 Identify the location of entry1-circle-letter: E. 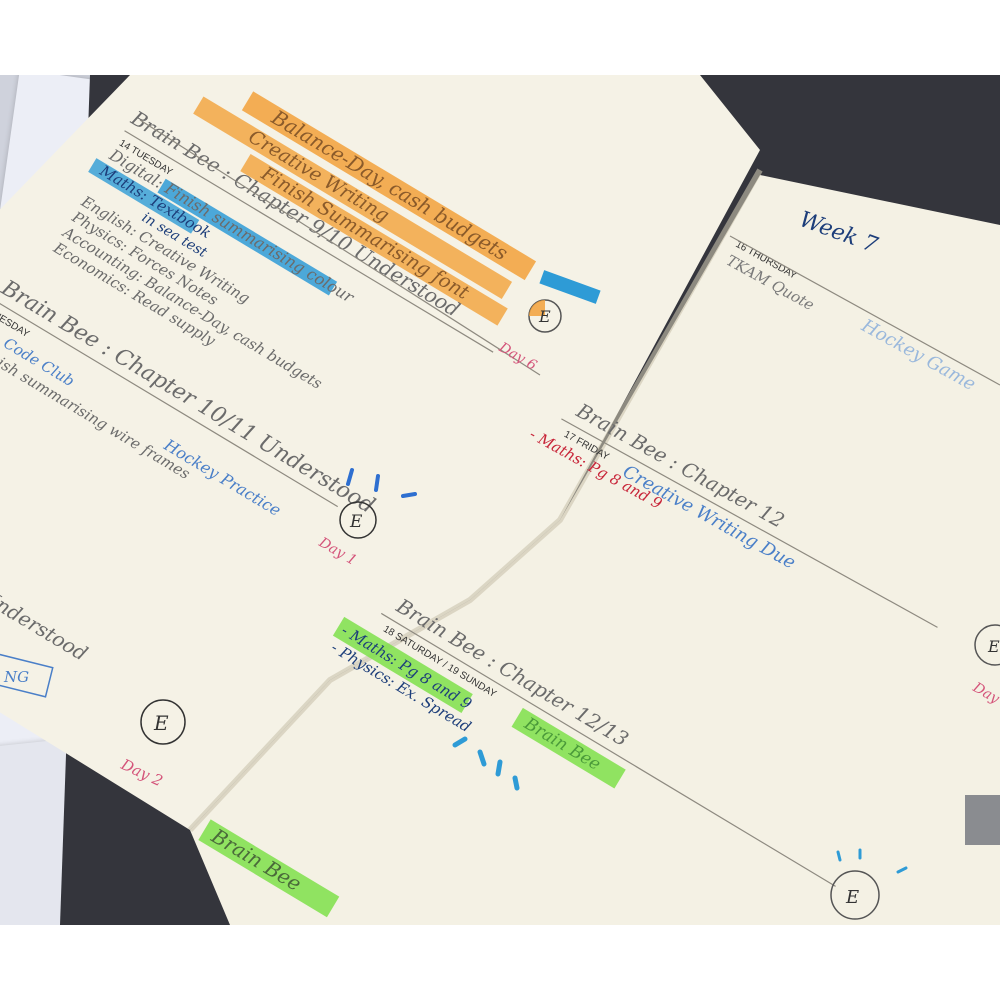
(544, 316).